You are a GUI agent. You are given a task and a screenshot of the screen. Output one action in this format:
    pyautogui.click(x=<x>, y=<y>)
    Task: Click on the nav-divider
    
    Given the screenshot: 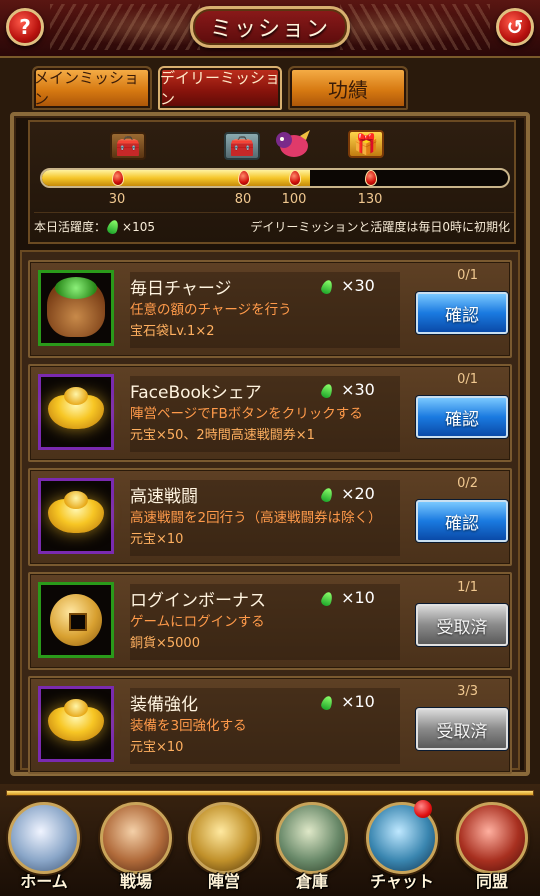 What is the action you would take?
    pyautogui.click(x=270, y=793)
    